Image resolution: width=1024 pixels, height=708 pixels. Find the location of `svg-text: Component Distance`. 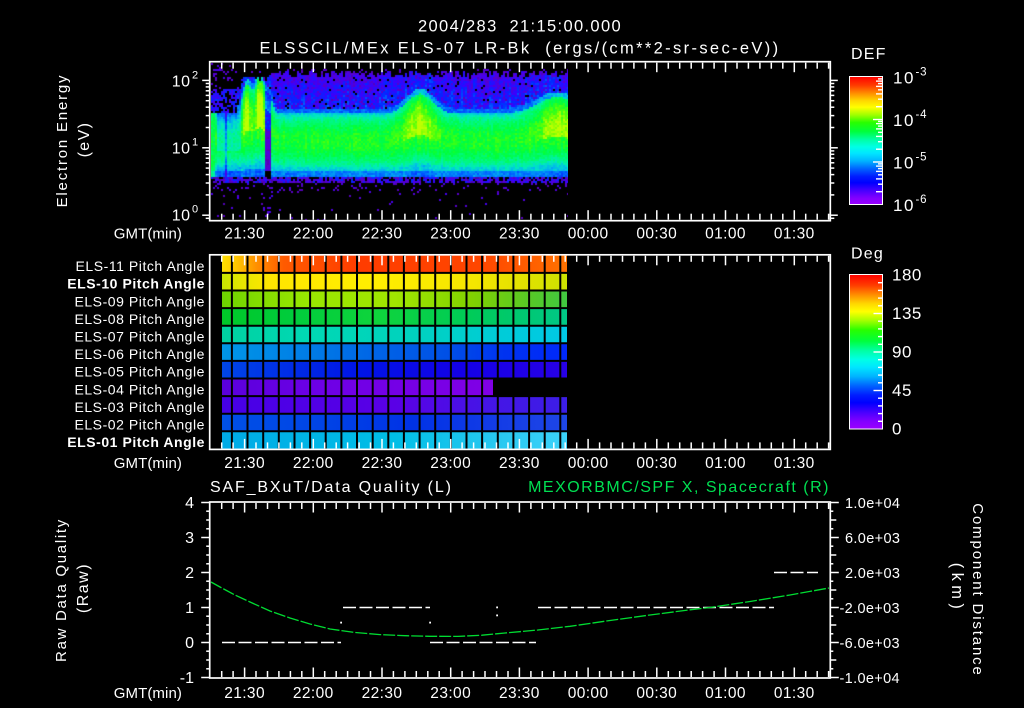

svg-text: Component Distance is located at coordinates (977, 589).